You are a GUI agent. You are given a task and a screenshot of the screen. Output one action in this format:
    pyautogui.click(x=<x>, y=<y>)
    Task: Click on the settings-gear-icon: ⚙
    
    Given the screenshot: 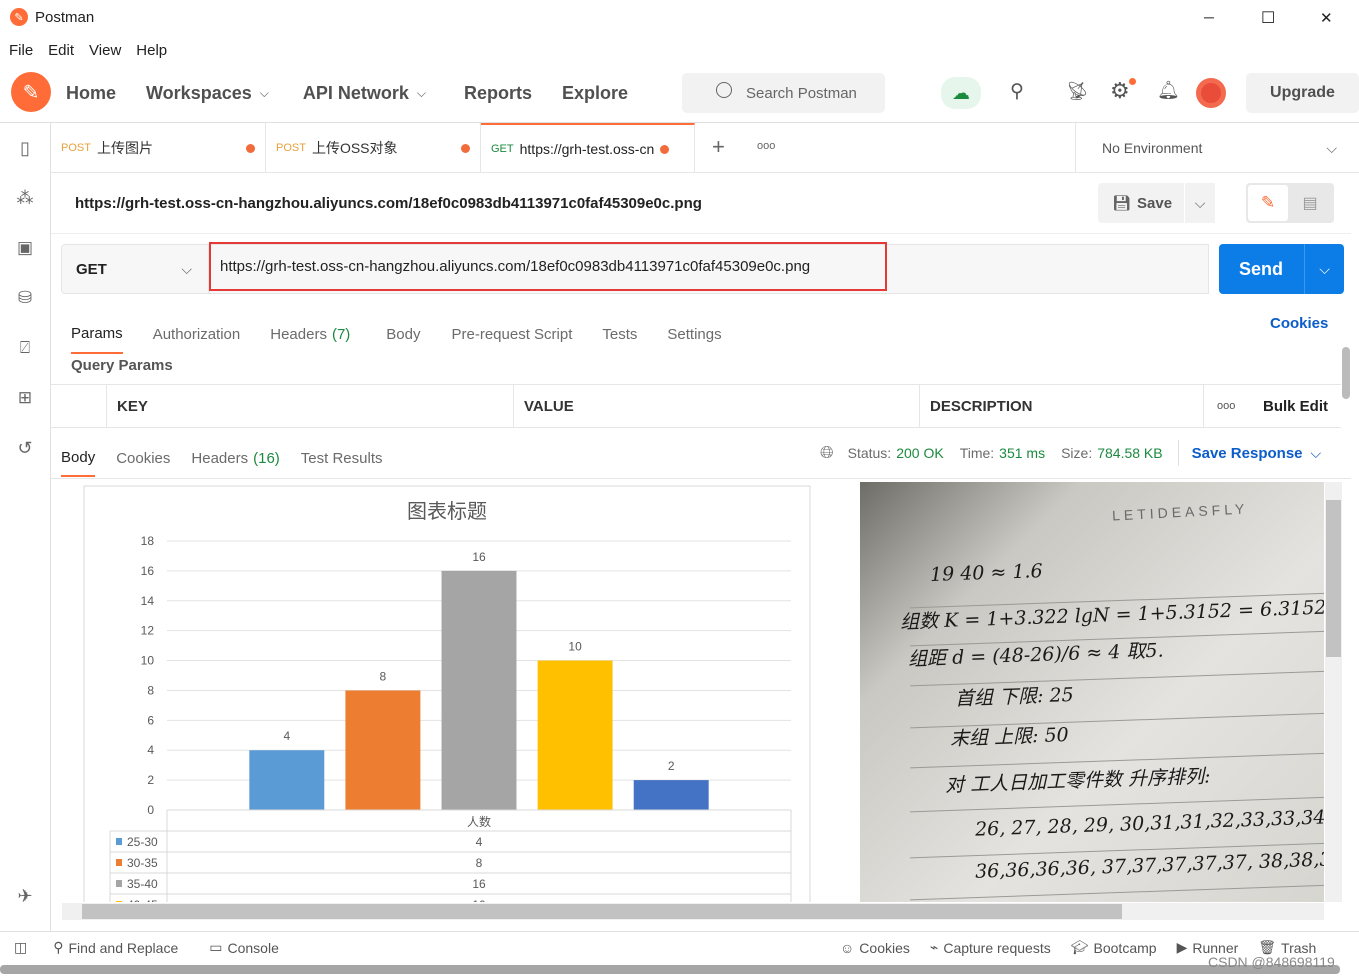 What is the action you would take?
    pyautogui.click(x=1120, y=91)
    